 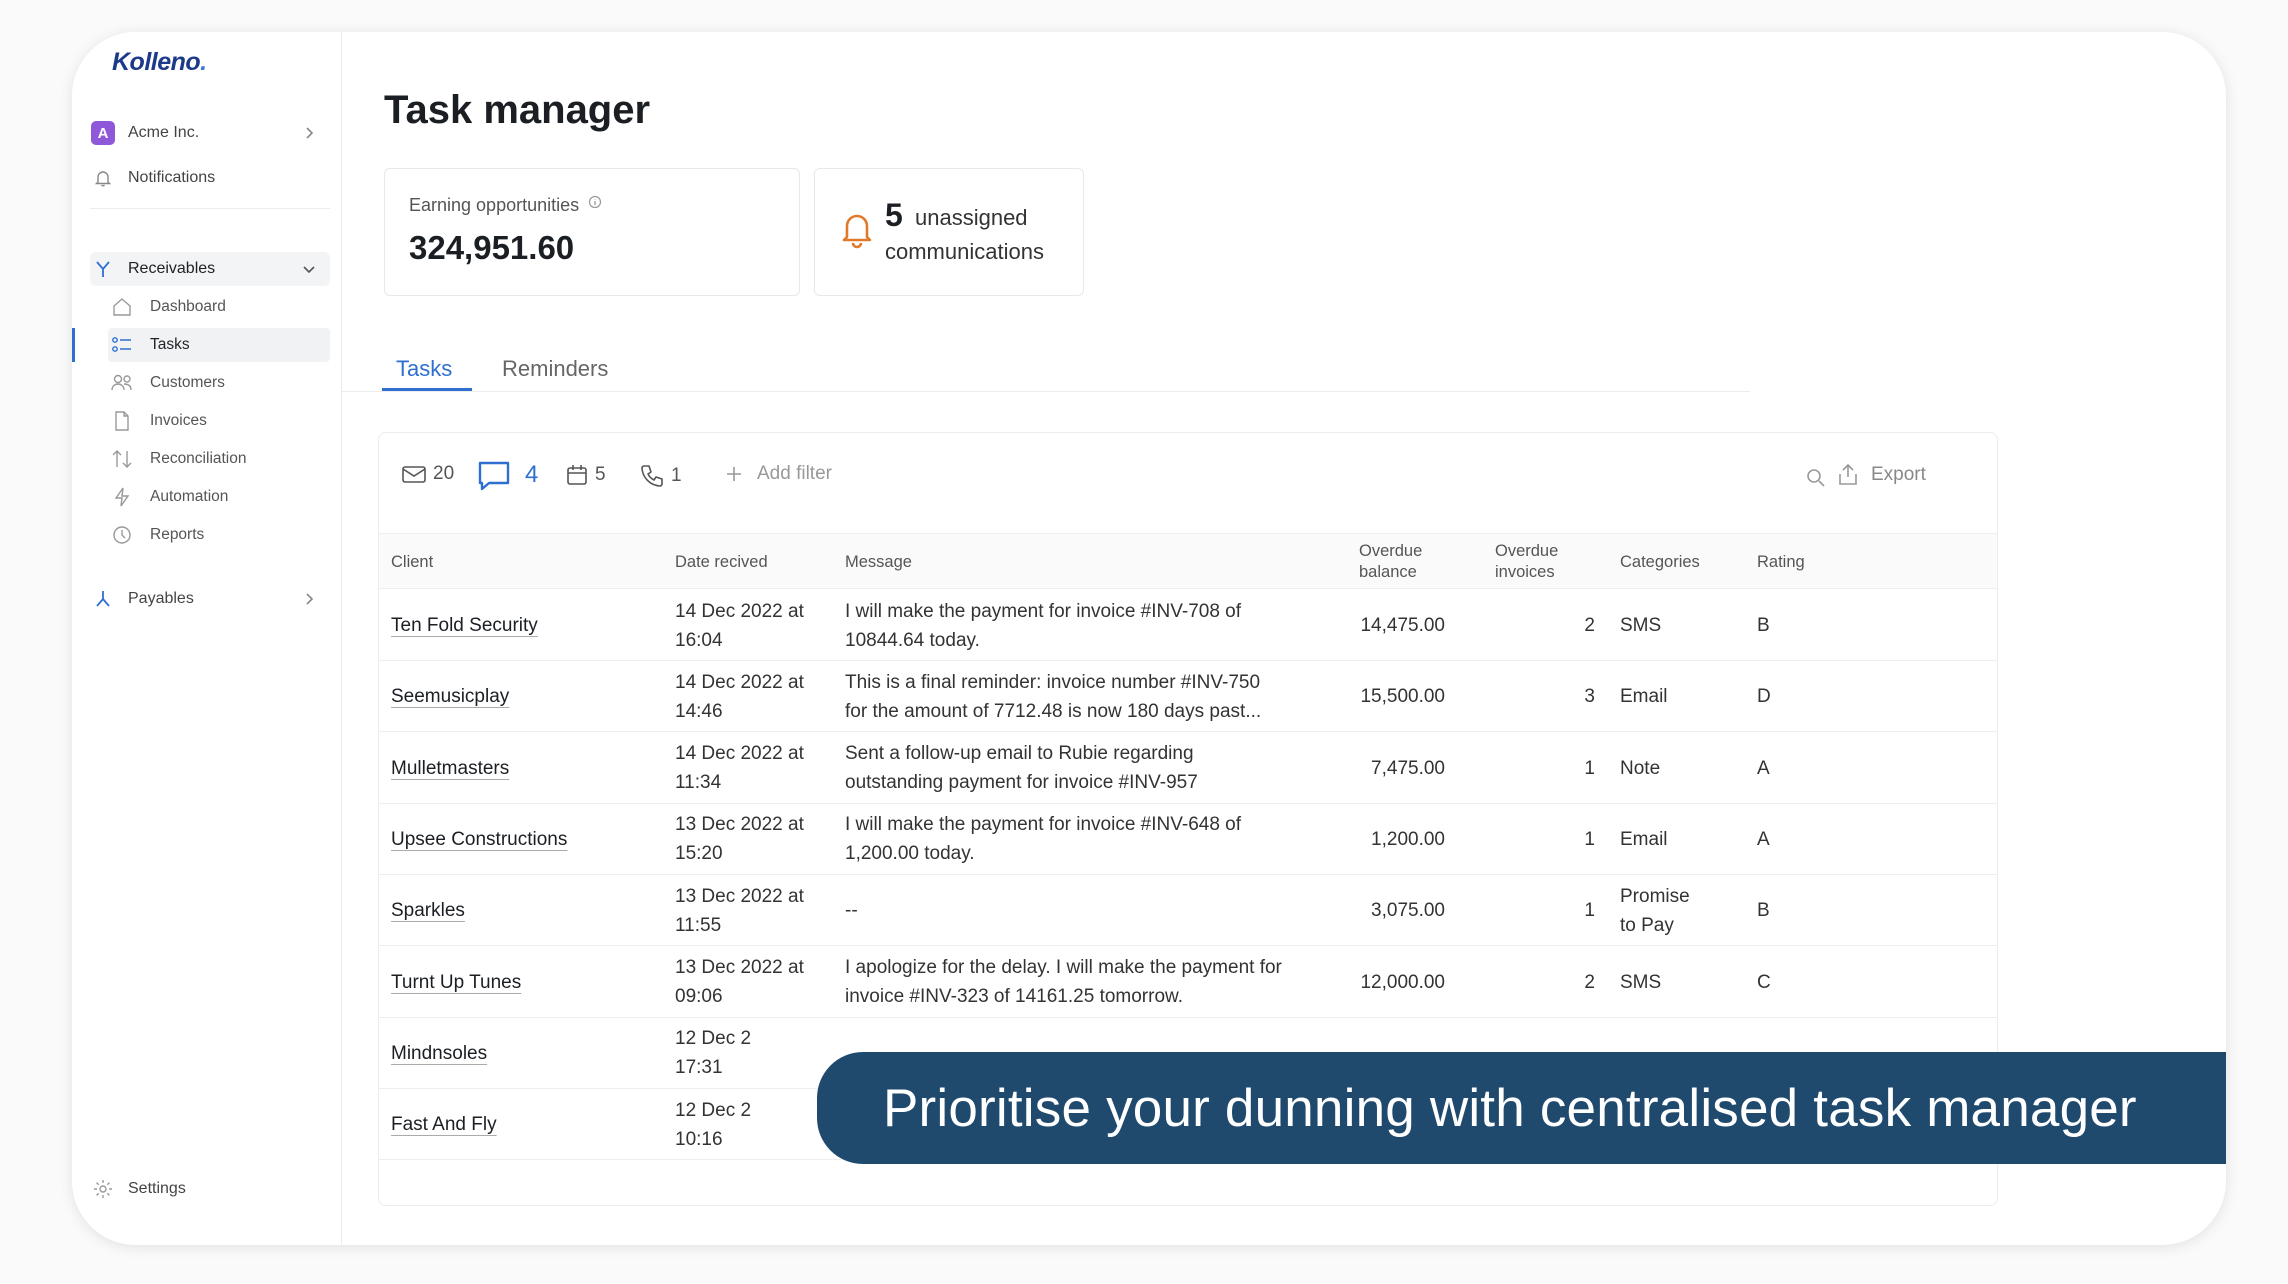 I want to click on client-link: Mulletmasters, so click(x=450, y=768).